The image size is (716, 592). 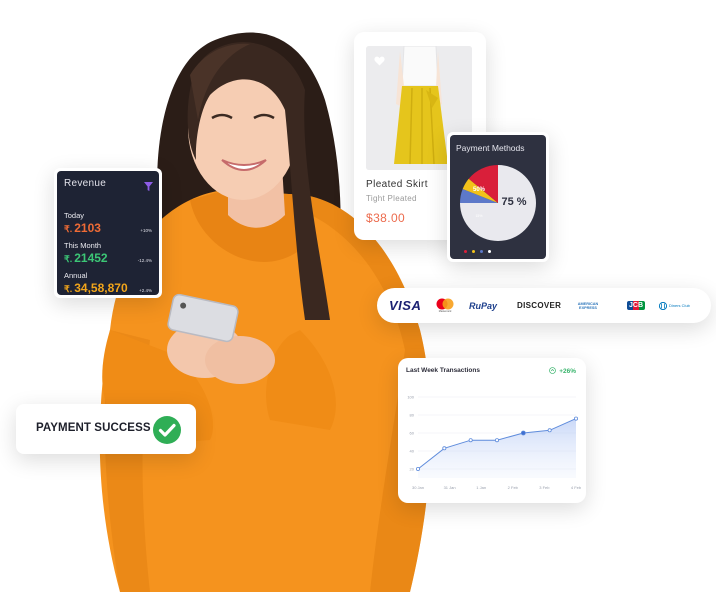 What do you see at coordinates (588, 305) in the screenshot?
I see `american-express-logo: AMERICAN EXPRESS` at bounding box center [588, 305].